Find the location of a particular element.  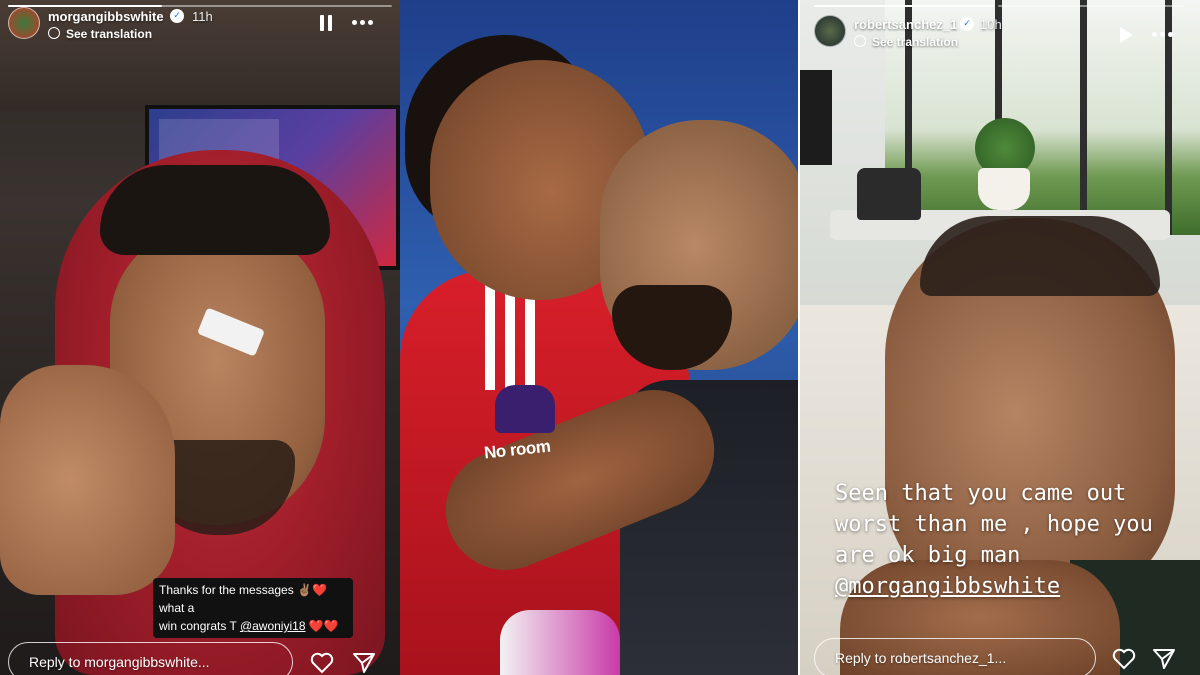

caption-line-2: worst than me , hope you is located at coordinates (994, 524).